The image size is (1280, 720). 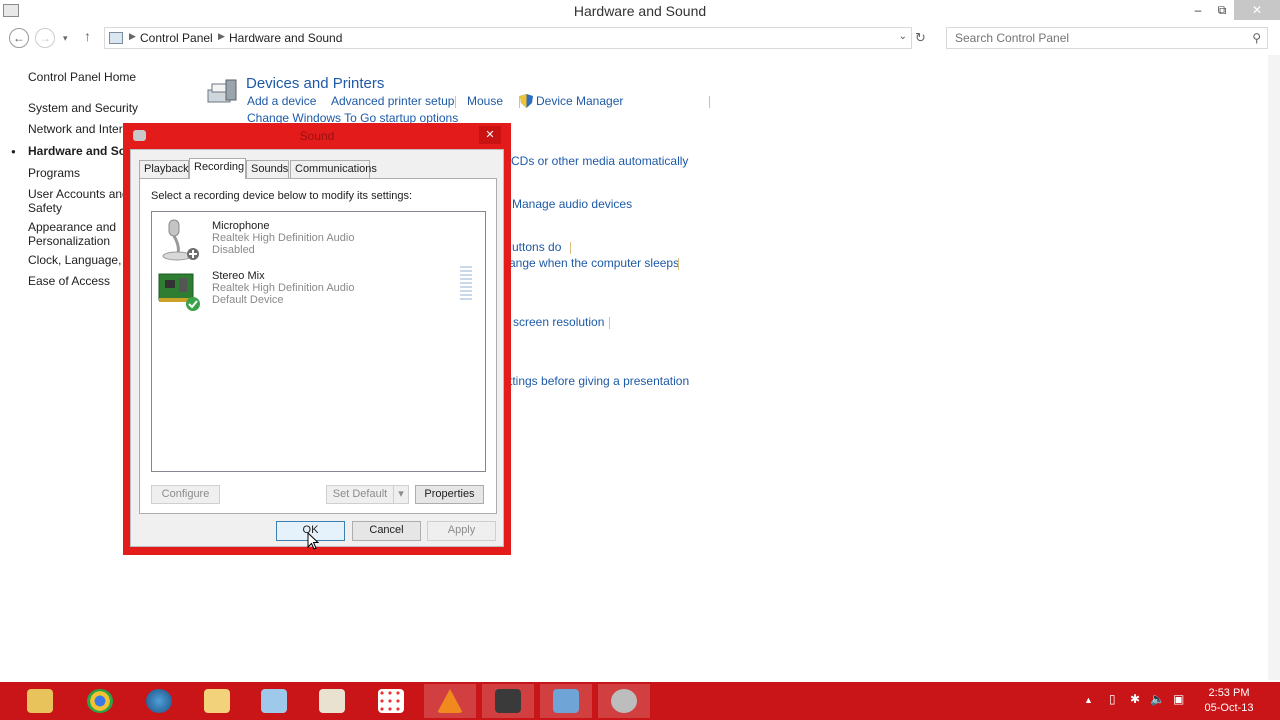 I want to click on address-dropdown-icon: ⌄, so click(x=903, y=36).